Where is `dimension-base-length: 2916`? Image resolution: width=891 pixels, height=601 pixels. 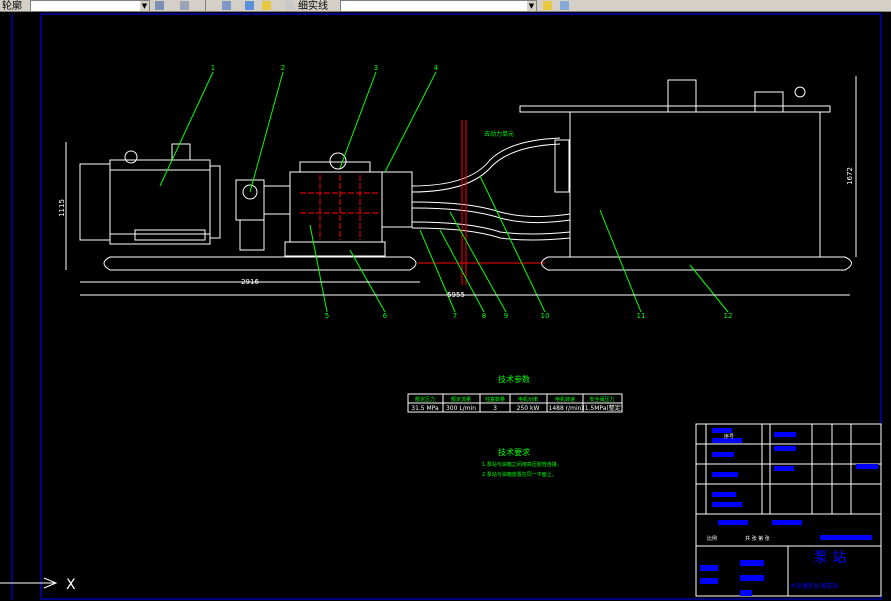 dimension-base-length: 2916 is located at coordinates (250, 282).